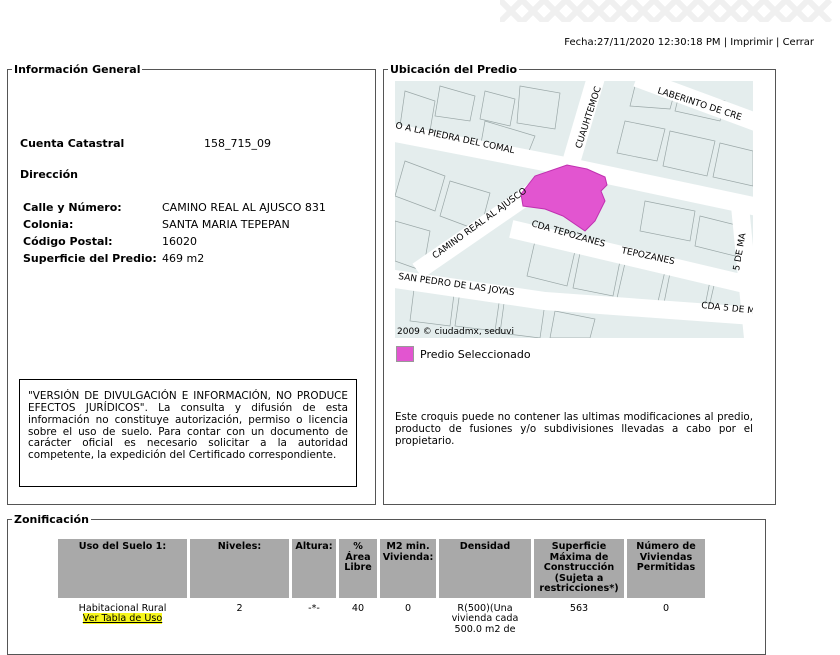 The image size is (840, 655). I want to click on header-uso-suelo: Uso del Suelo 1:, so click(122, 568).